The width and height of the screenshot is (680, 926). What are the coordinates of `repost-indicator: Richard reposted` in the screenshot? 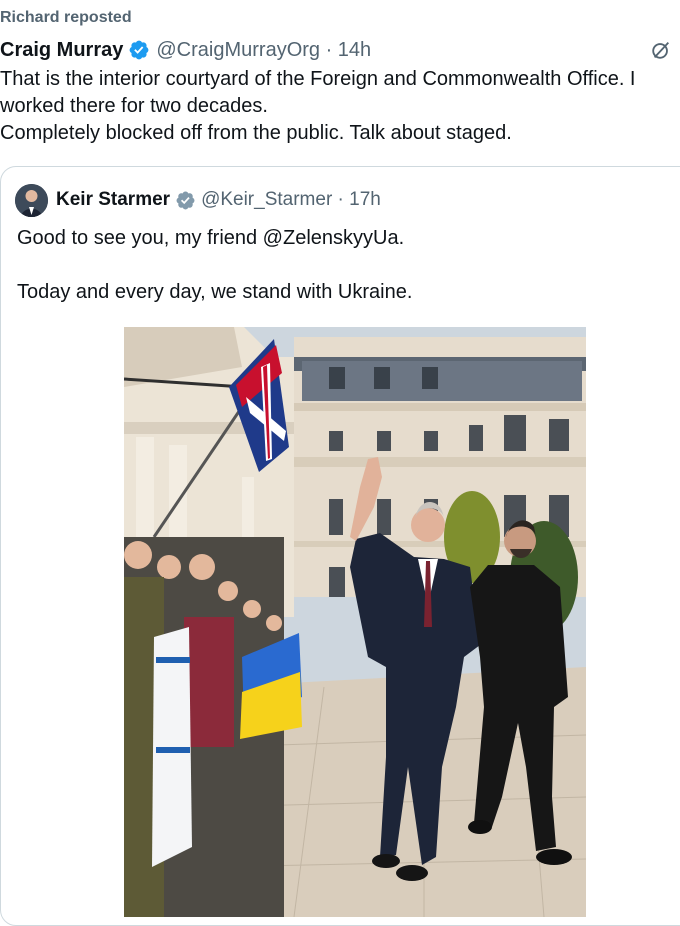 It's located at (66, 18).